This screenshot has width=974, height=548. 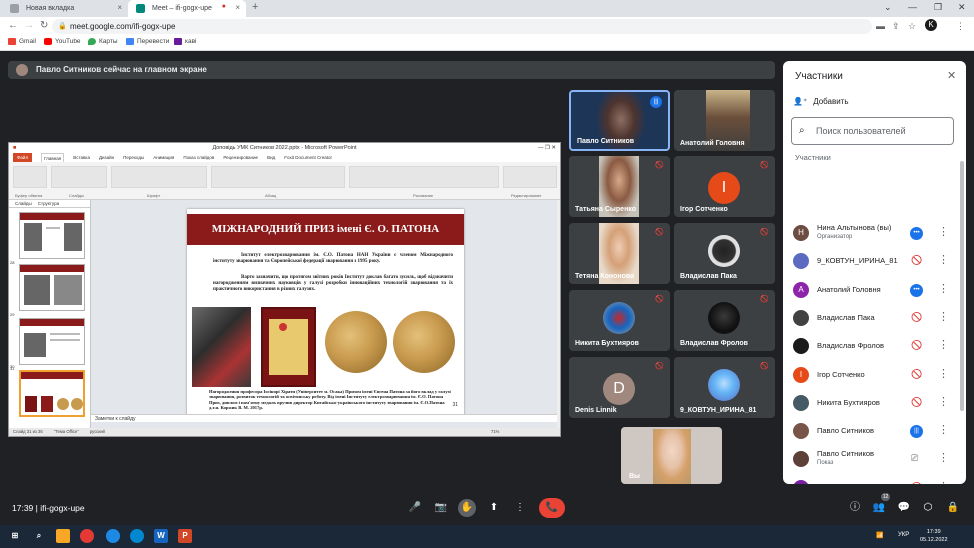 What do you see at coordinates (874, 261) in the screenshot?
I see `participant-row: 9_КОВТУН_ИРИНА_81 🚫 ⋮` at bounding box center [874, 261].